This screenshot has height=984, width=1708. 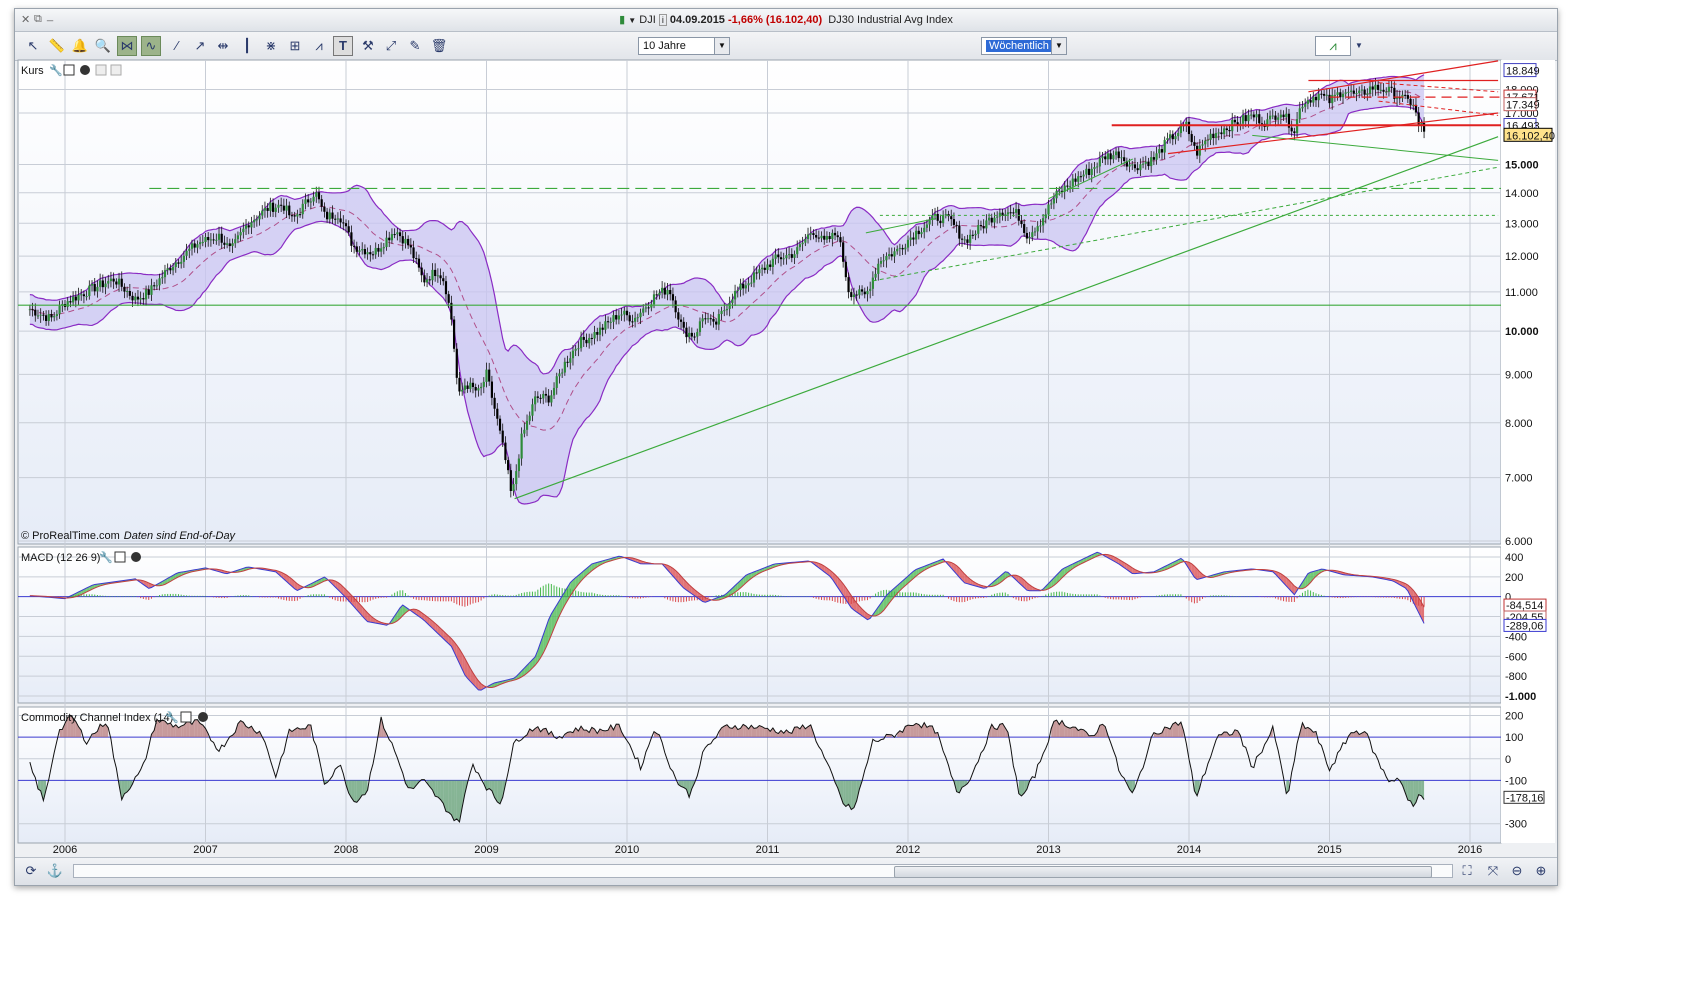 What do you see at coordinates (763, 871) in the screenshot?
I see `horizontal-scrollbar` at bounding box center [763, 871].